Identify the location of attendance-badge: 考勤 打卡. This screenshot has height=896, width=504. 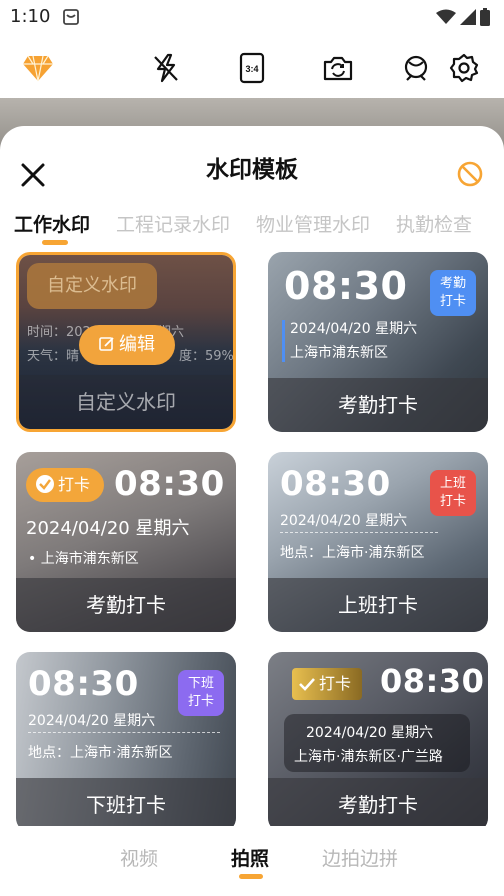
(453, 293).